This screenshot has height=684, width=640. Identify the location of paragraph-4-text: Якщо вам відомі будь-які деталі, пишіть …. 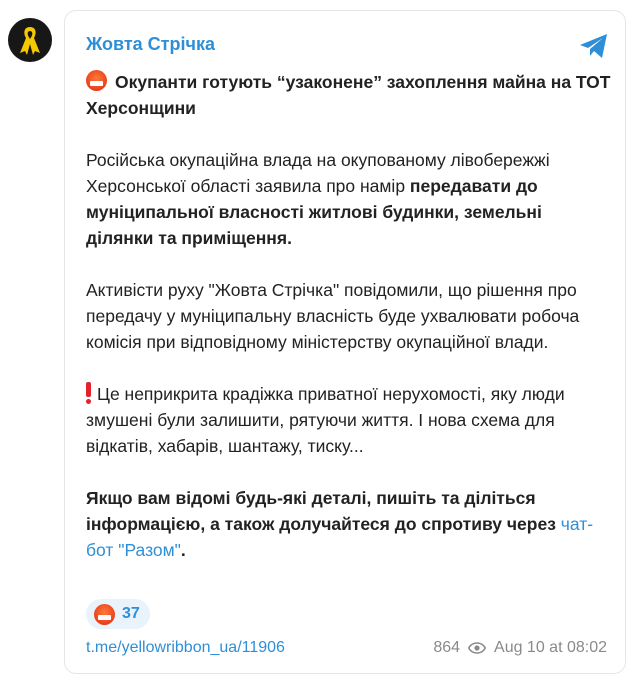
(323, 511).